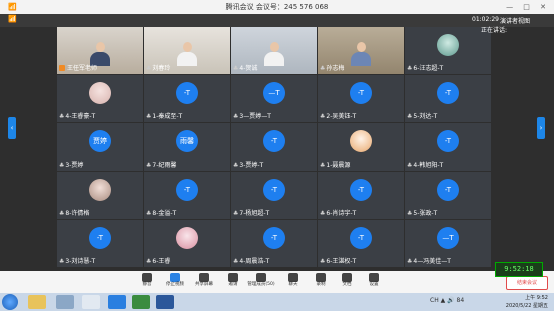 This screenshot has width=554, height=311. Describe the element at coordinates (274, 243) in the screenshot. I see `participant-tile: -T ♣4-周晨浩-T` at that location.